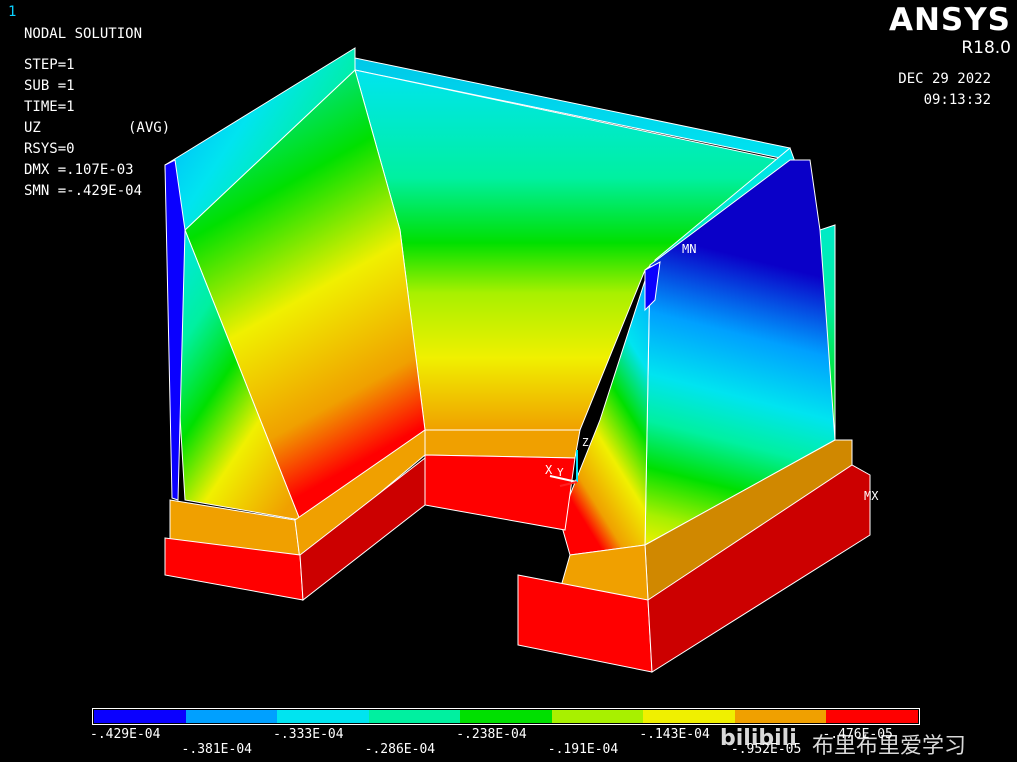 The image size is (1017, 762). Describe the element at coordinates (549, 470) in the screenshot. I see `triad-x-label: X` at that location.